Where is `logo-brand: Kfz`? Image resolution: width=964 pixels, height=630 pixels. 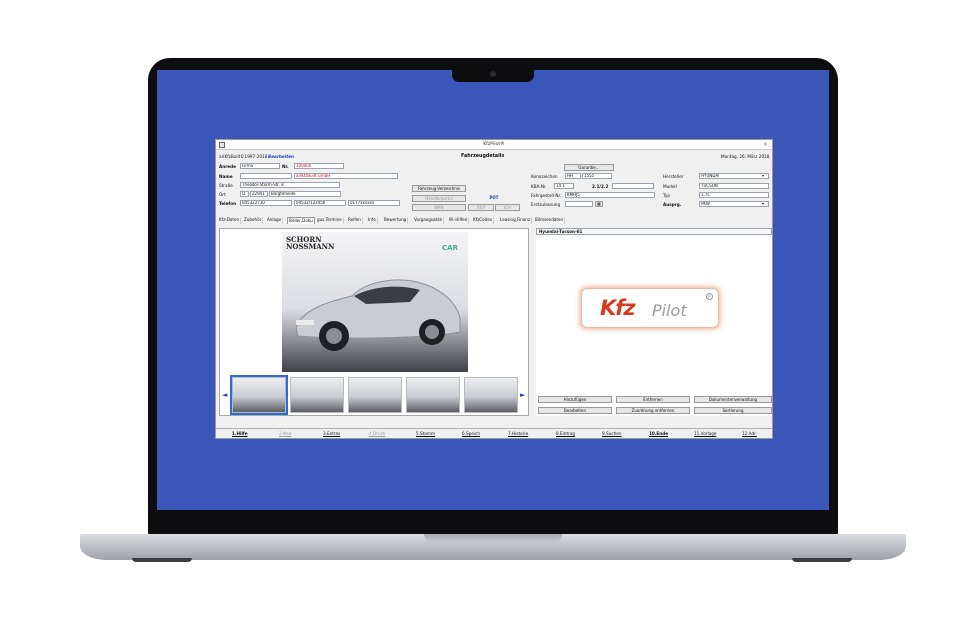
logo-brand: Kfz is located at coordinates (618, 308).